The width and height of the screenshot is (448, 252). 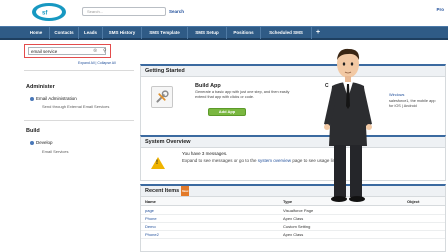 What do you see at coordinates (293, 191) in the screenshot?
I see `panel-title: Recent Items New` at bounding box center [293, 191].